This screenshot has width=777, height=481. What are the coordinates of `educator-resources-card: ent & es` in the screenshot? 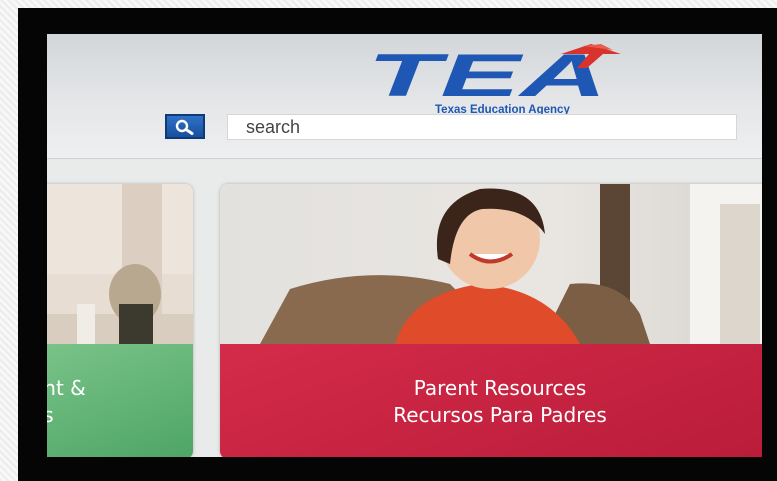 It's located at (120, 320).